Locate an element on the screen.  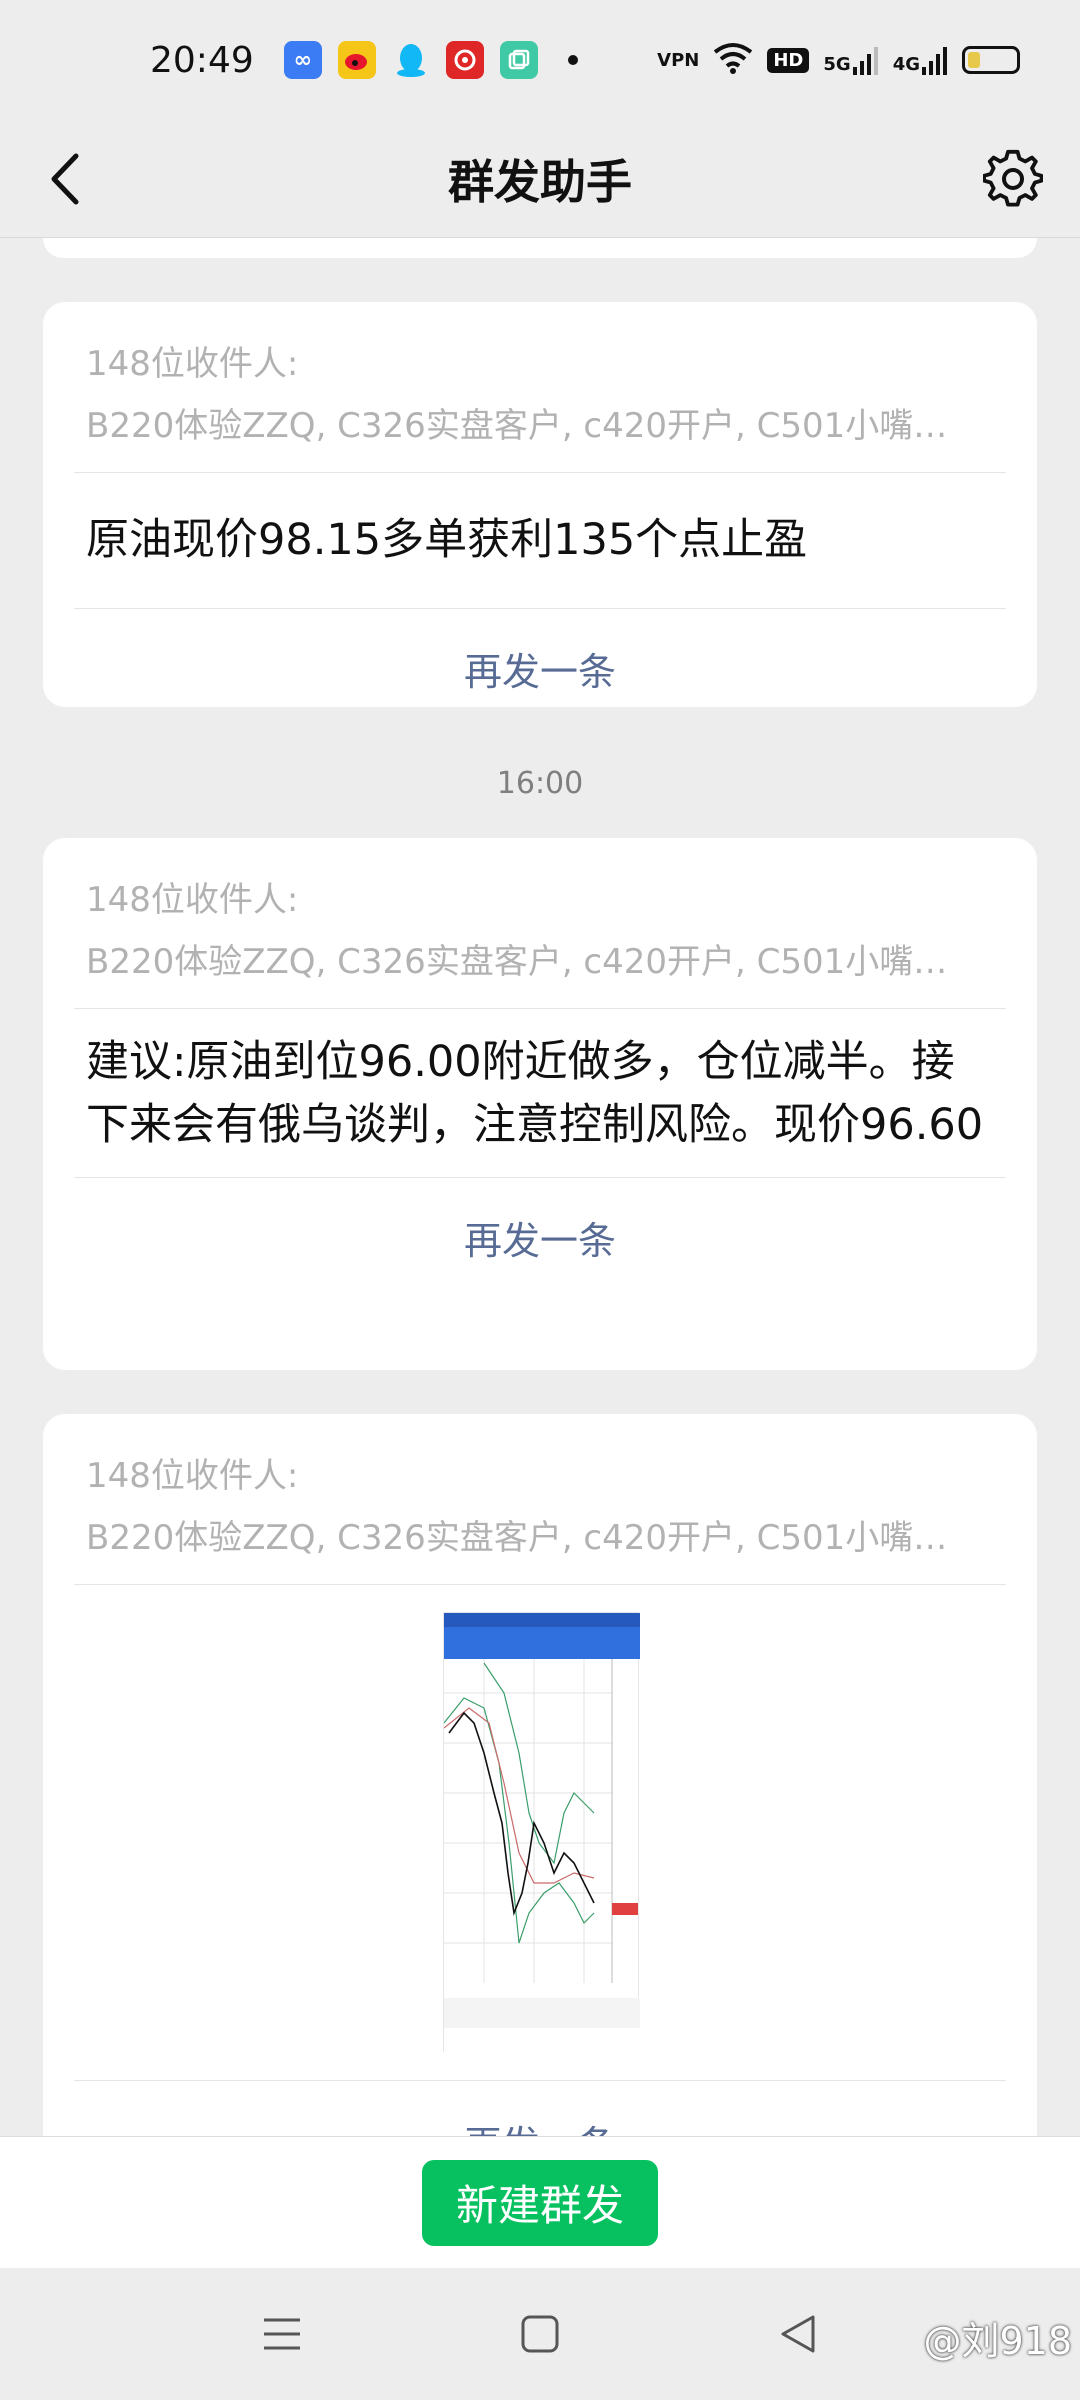
triangle-back-icon is located at coordinates (798, 2334).